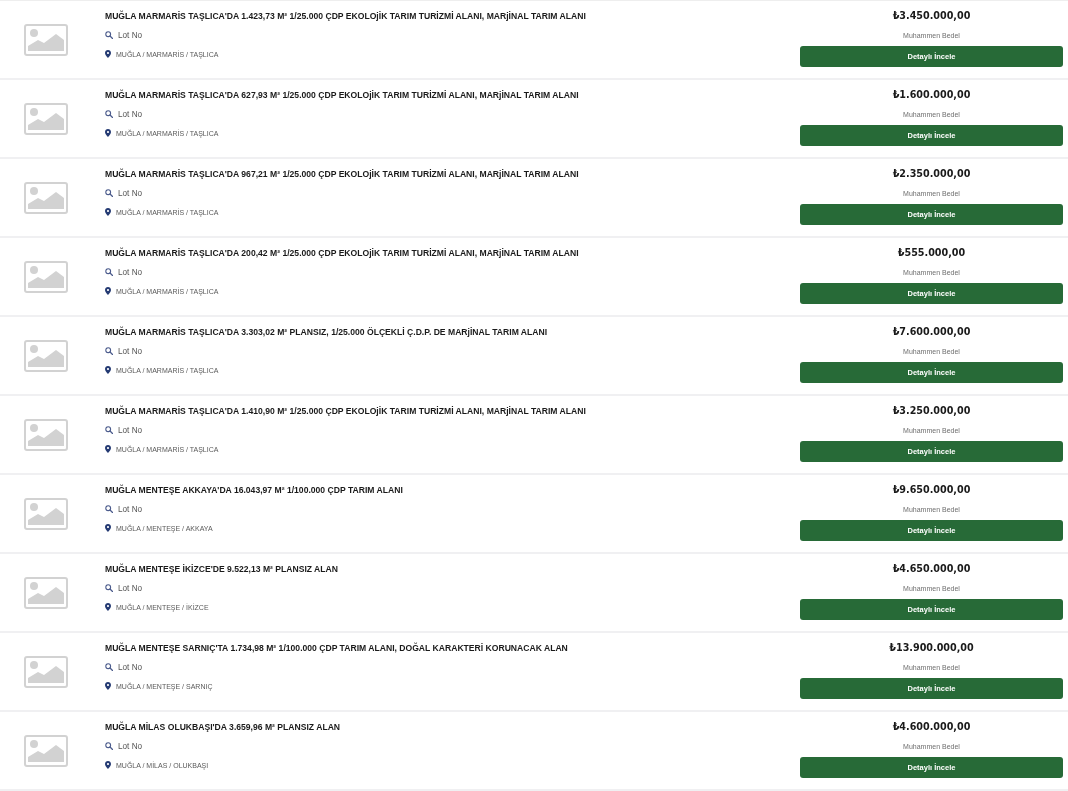 The height and width of the screenshot is (791, 1068). Describe the element at coordinates (221, 569) in the screenshot. I see `listing-title: MUĞLA MENTEŞE İKİZCE'DE 9.522,13 M² PLANSIZ ALAN` at that location.